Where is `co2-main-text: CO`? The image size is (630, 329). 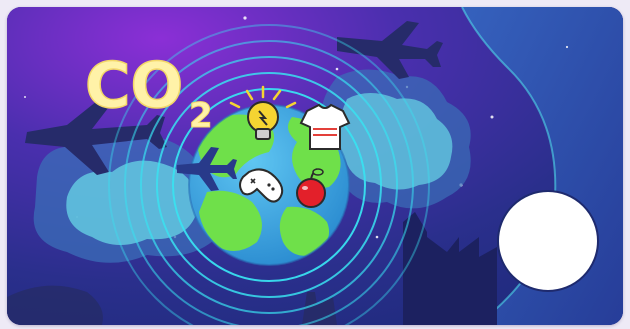
co2-main-text: CO is located at coordinates (134, 85).